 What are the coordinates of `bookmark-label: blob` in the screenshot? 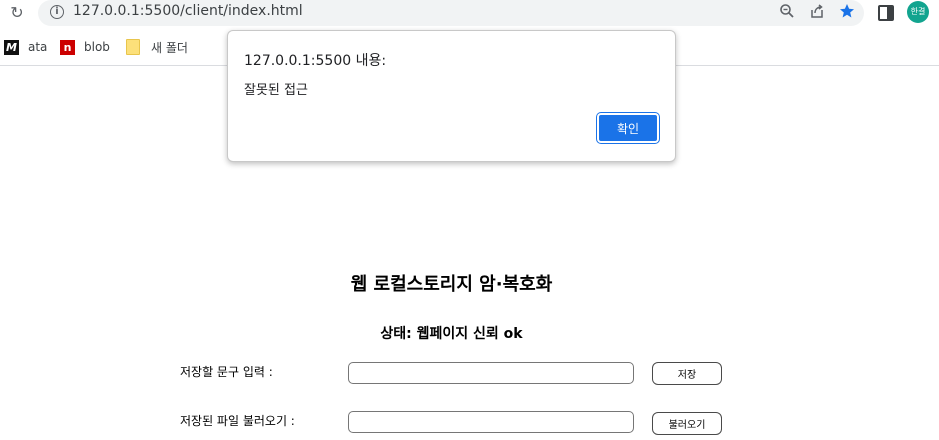 It's located at (97, 47).